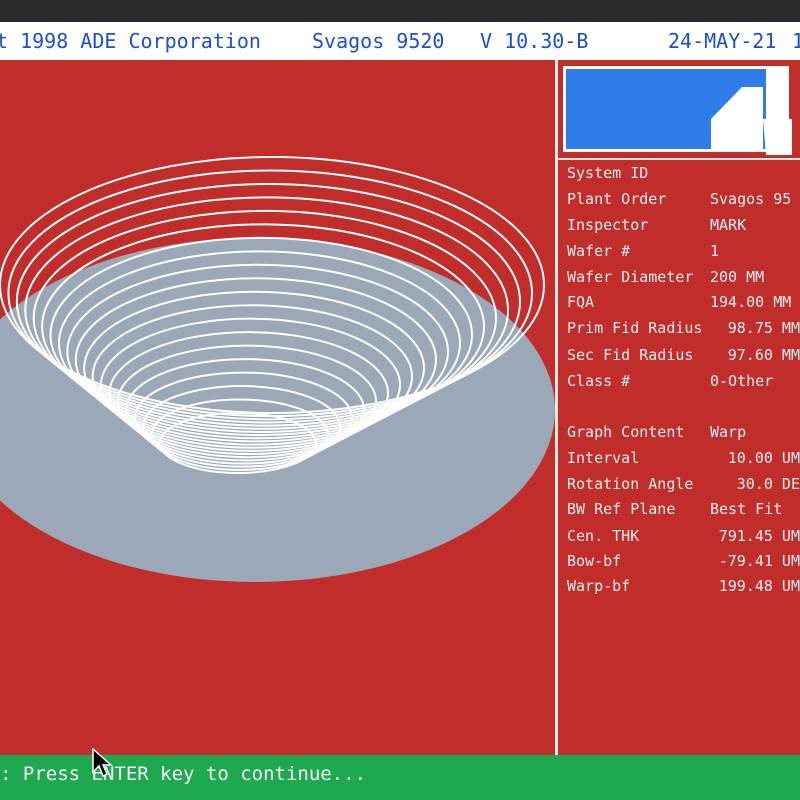 The height and width of the screenshot is (800, 800). What do you see at coordinates (378, 41) in the screenshot?
I see `product-name: Svagos 9520` at bounding box center [378, 41].